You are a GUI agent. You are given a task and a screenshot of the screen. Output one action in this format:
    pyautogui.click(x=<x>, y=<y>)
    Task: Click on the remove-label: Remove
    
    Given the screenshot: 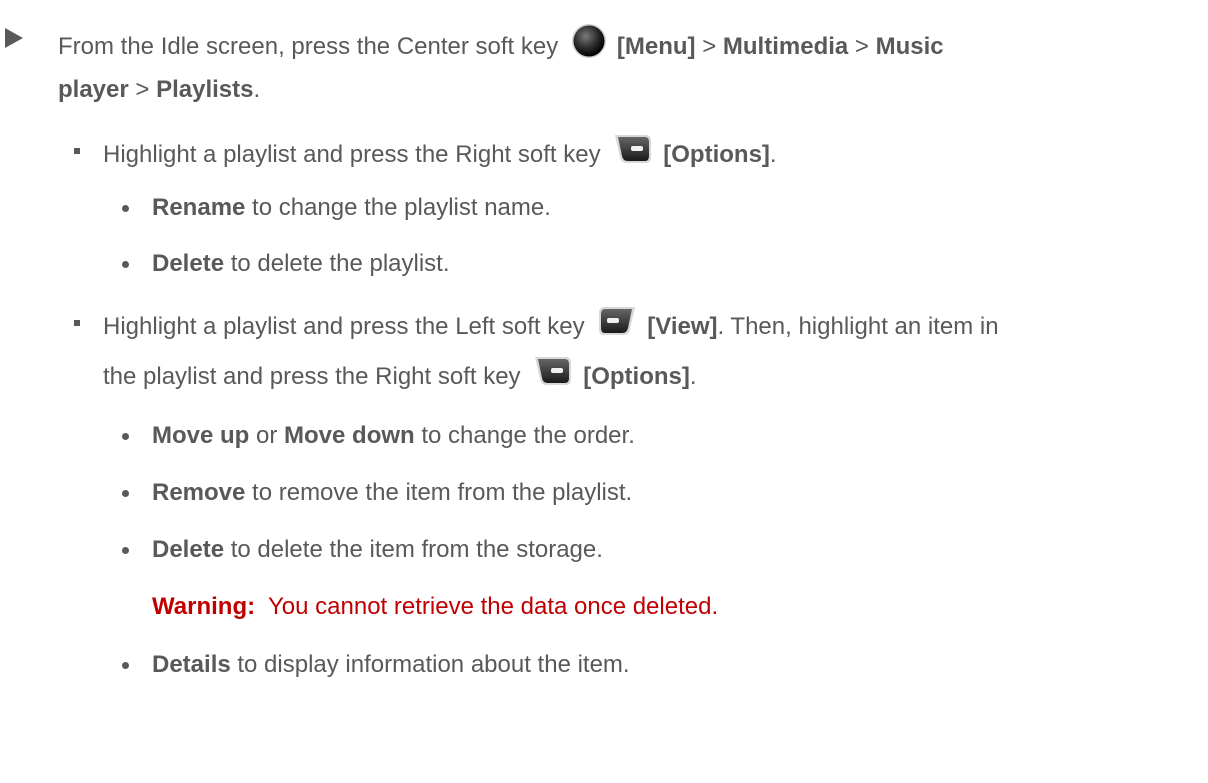 What is the action you would take?
    pyautogui.click(x=199, y=492)
    